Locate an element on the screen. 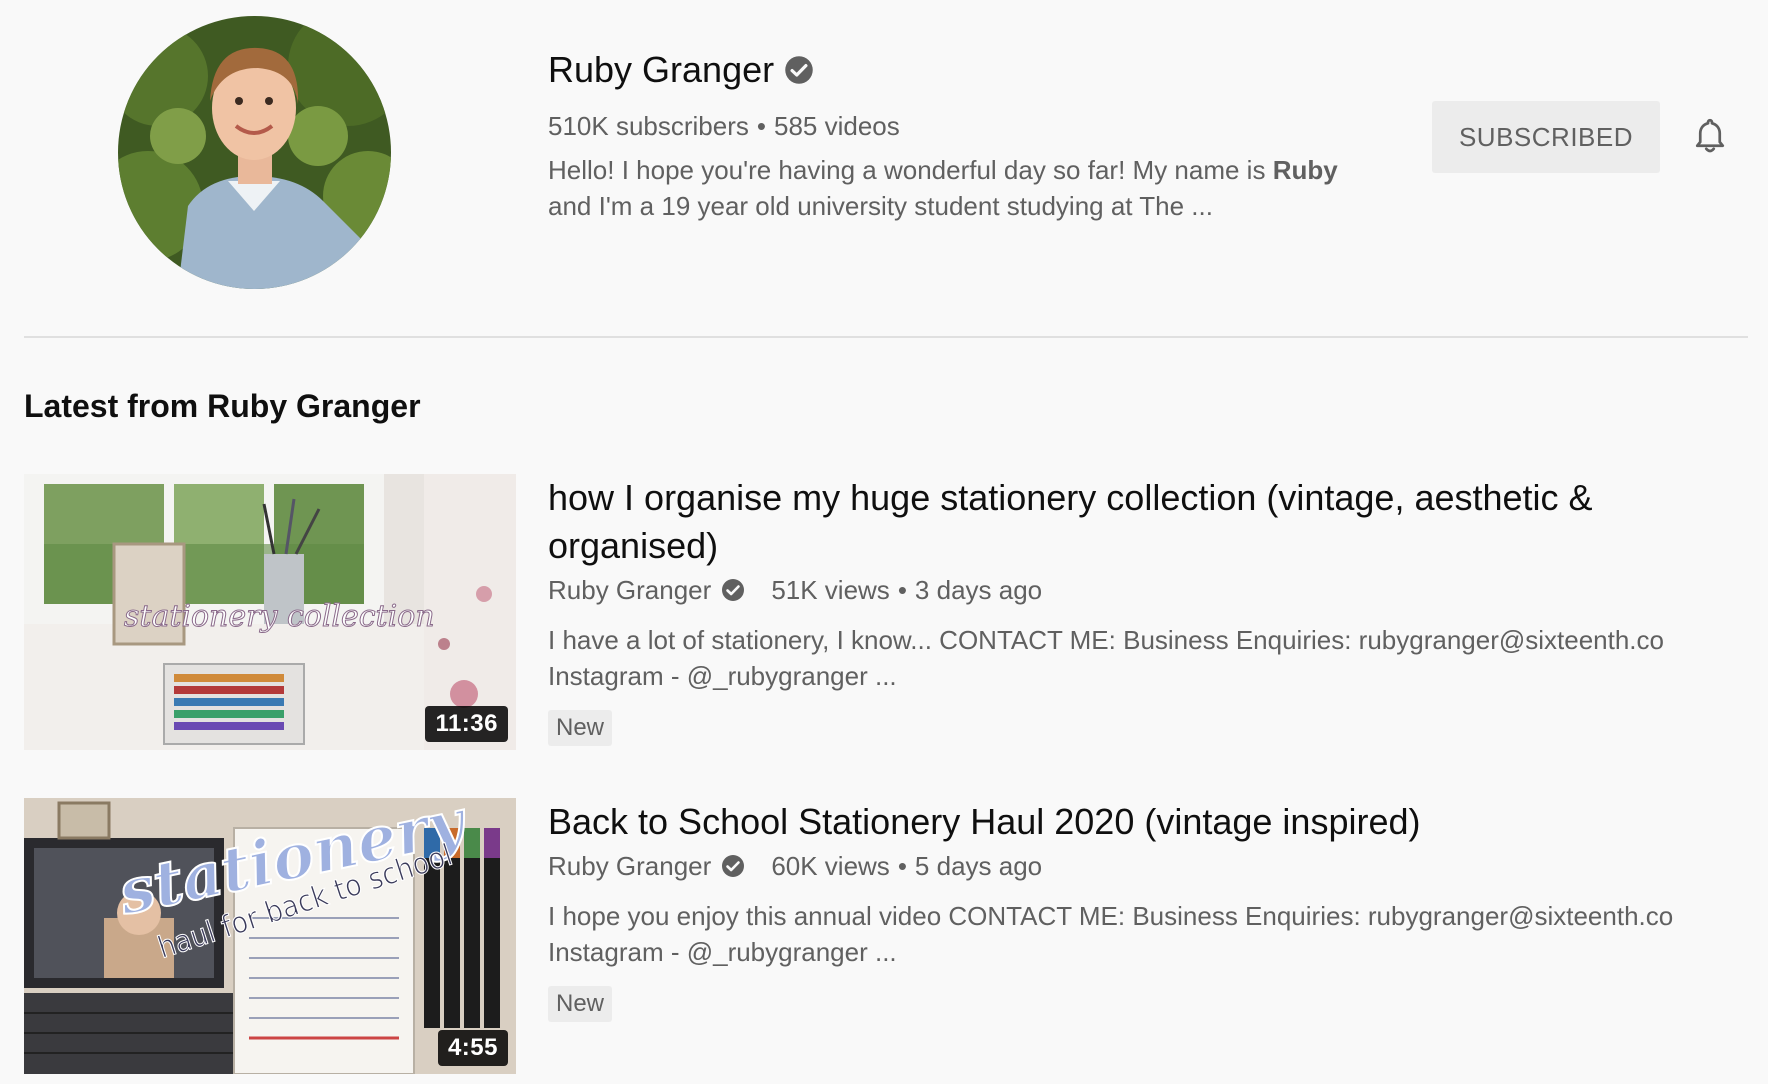 The width and height of the screenshot is (1768, 1084). subscriber-count: 510K subscribers is located at coordinates (648, 126).